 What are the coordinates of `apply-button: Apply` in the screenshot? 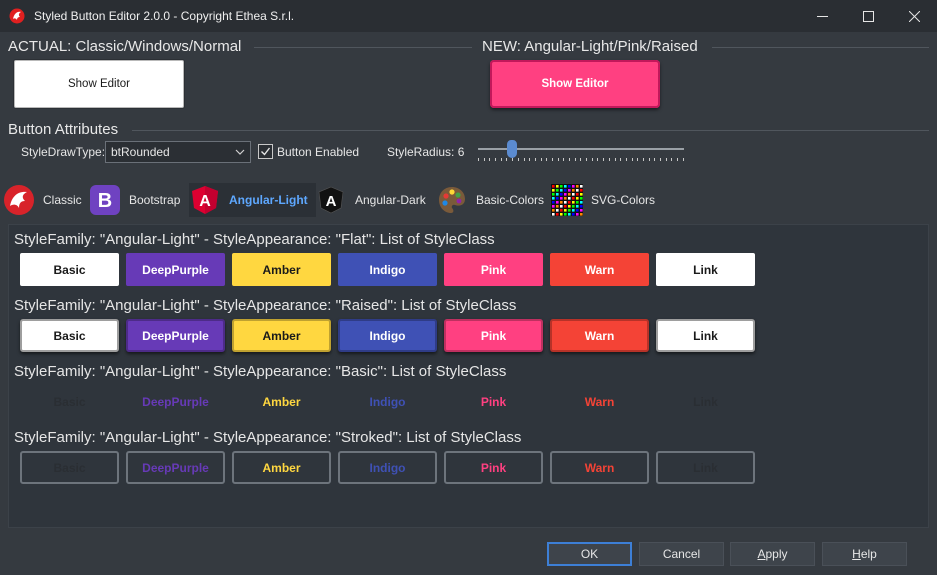 It's located at (772, 554).